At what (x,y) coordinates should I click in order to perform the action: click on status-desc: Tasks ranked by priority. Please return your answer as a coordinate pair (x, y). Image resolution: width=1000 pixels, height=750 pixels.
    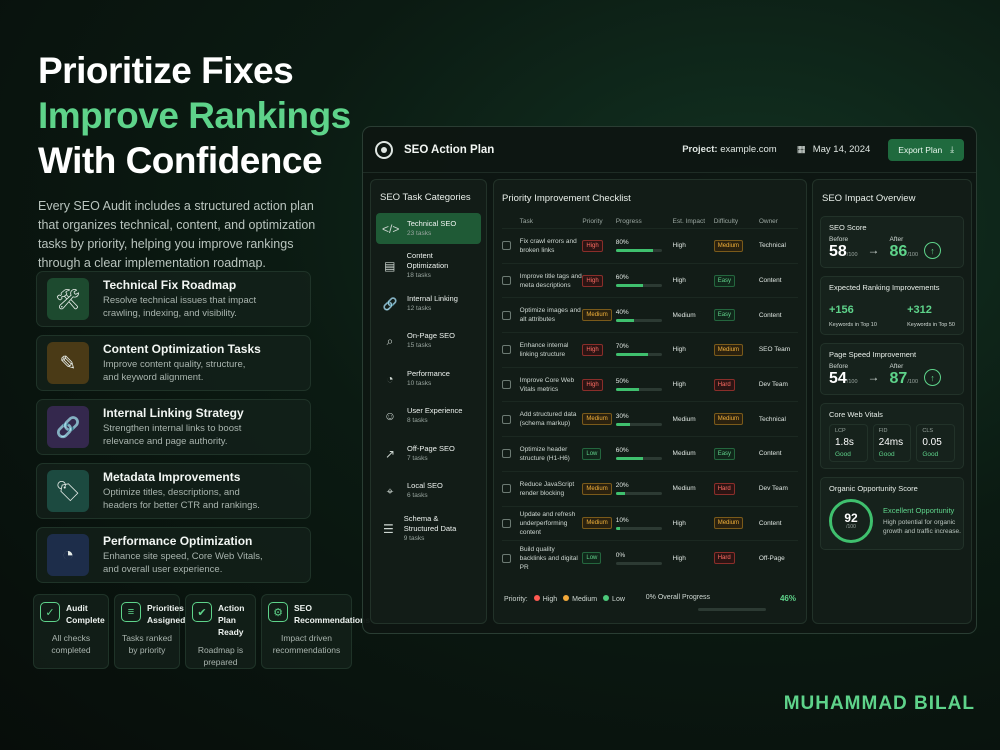
    Looking at the image, I should click on (147, 644).